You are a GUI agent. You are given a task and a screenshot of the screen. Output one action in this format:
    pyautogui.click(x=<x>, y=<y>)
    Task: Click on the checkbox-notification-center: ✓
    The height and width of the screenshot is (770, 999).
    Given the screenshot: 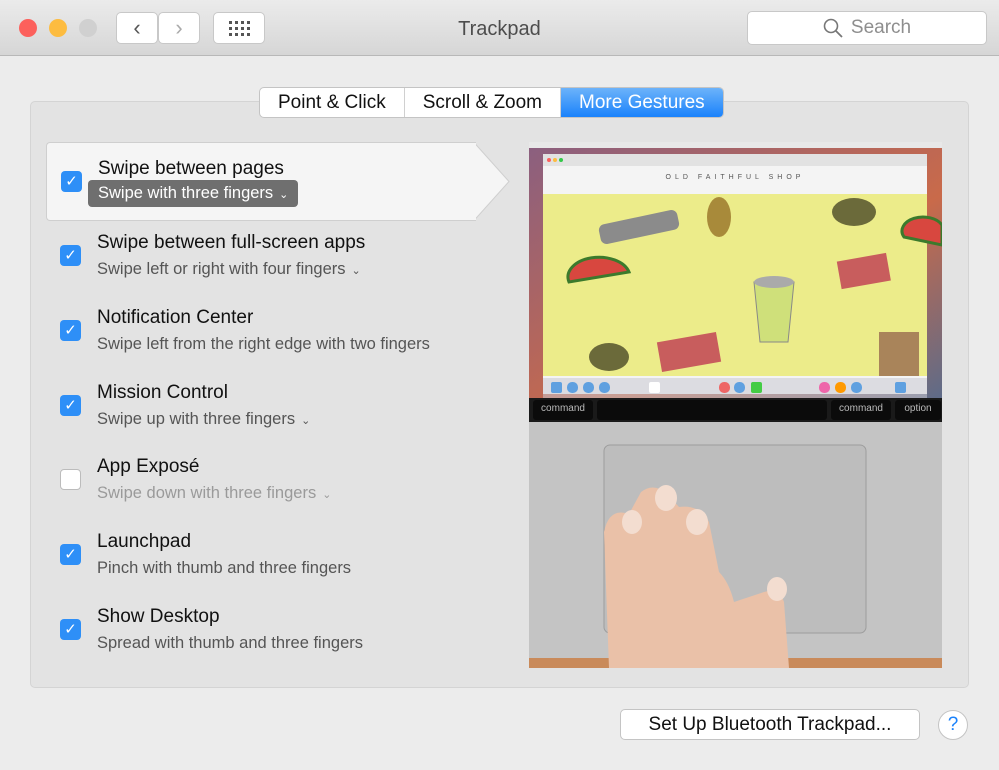 What is the action you would take?
    pyautogui.click(x=70, y=330)
    